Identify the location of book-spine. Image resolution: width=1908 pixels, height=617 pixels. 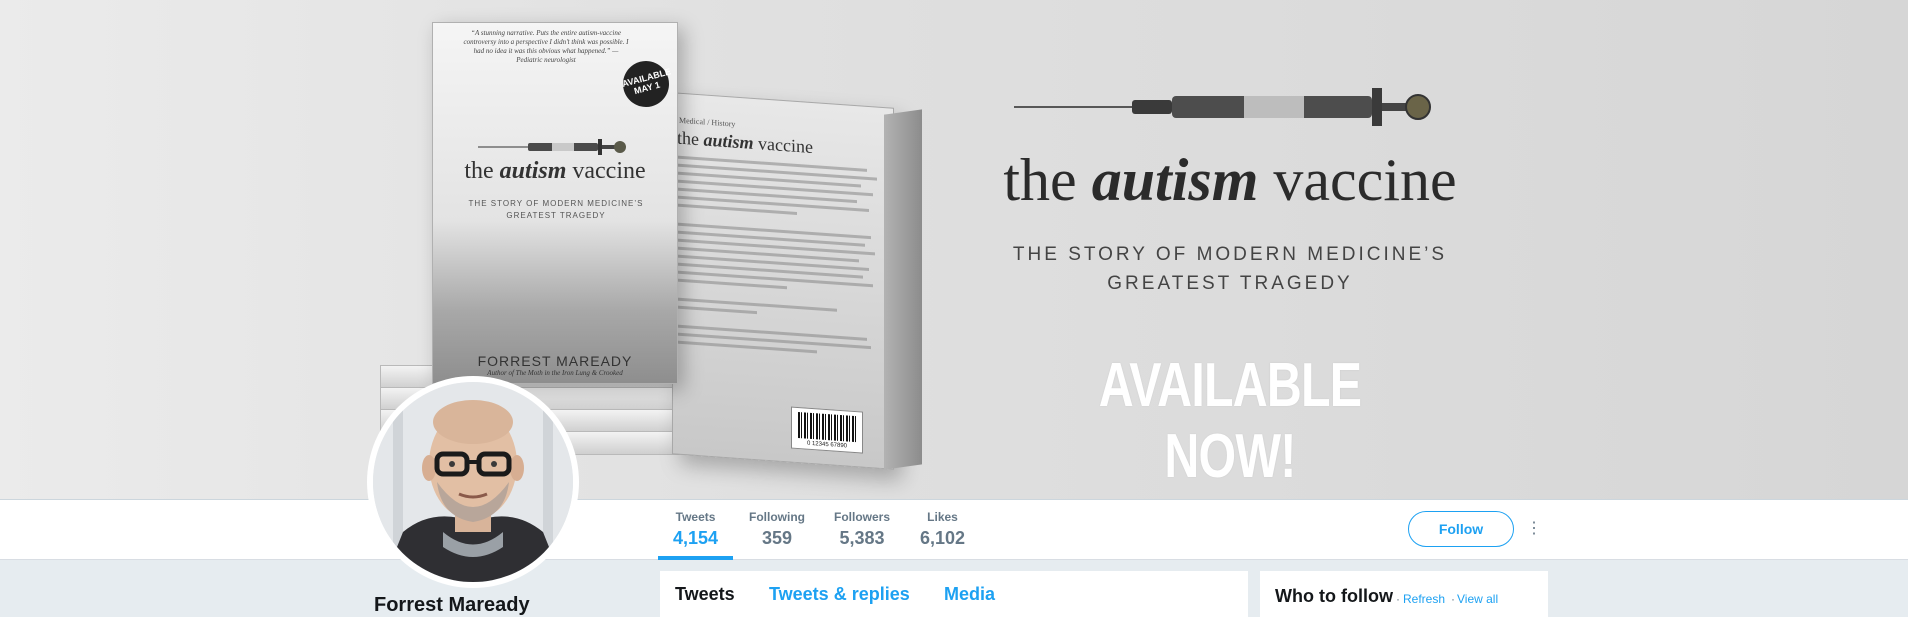
(903, 289).